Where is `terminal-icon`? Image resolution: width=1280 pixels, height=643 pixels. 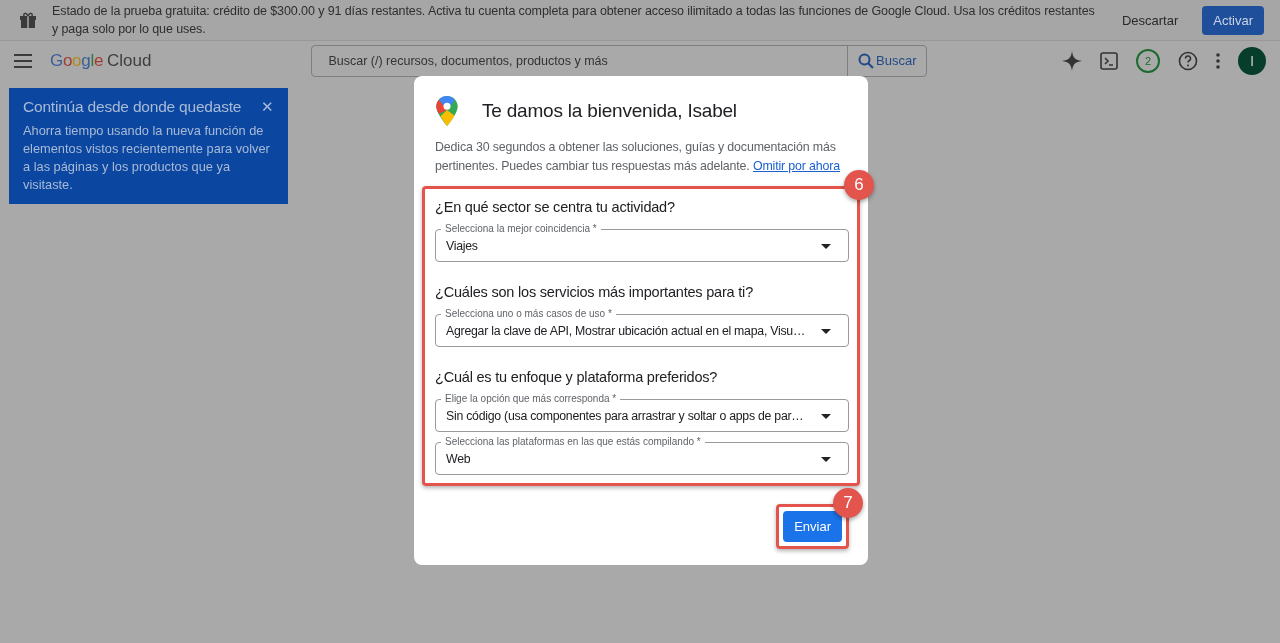 terminal-icon is located at coordinates (1109, 60).